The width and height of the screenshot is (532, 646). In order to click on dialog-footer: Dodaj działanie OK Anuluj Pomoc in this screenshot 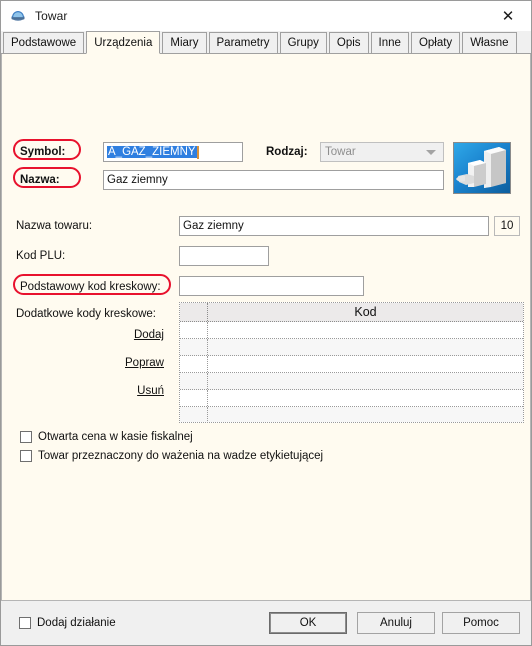, I will do `click(266, 622)`.